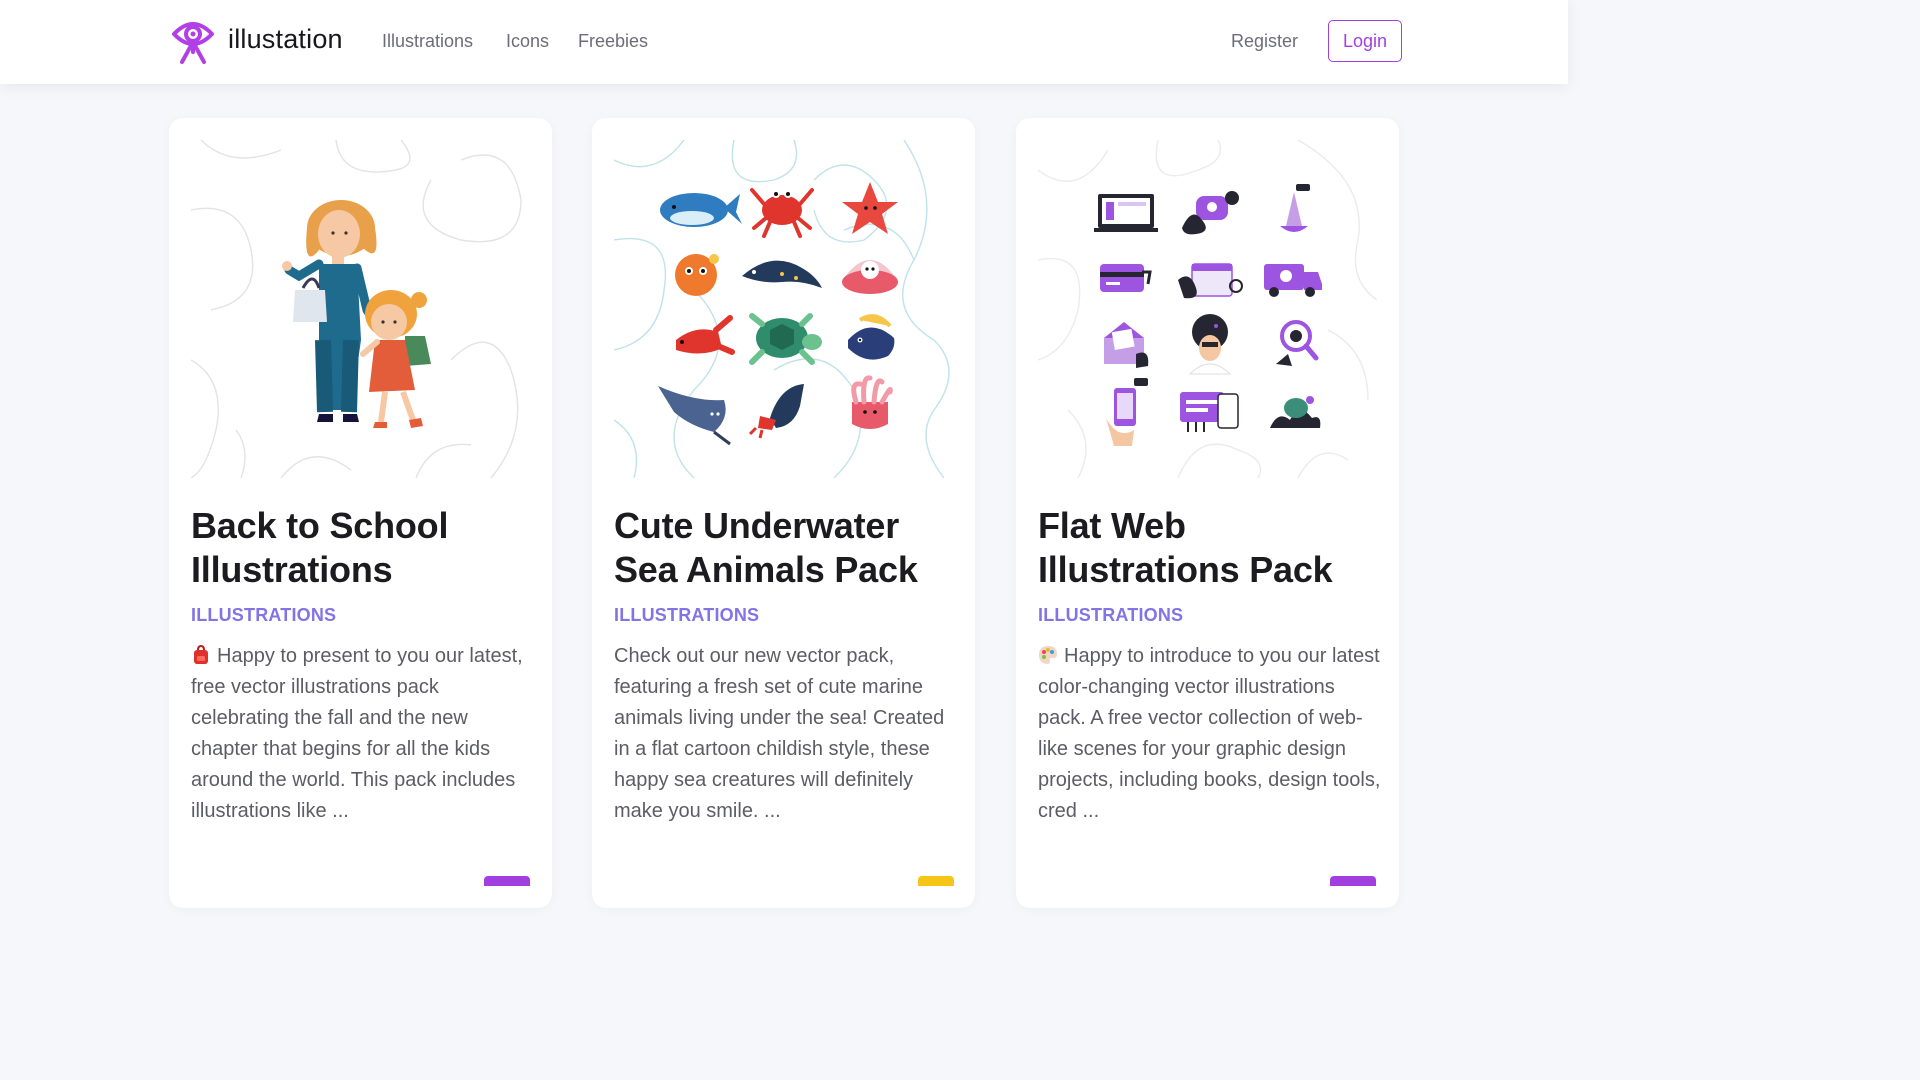  I want to click on card-title: Flat Web Illustrations Pack, so click(1210, 548).